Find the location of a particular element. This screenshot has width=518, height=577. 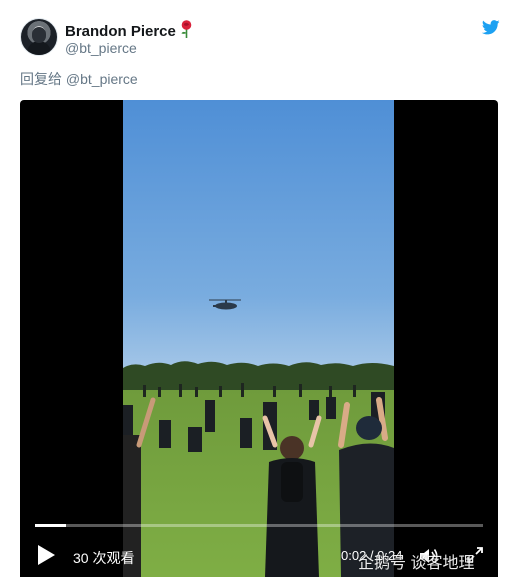

reply-context: 回复给 @bt_pierce is located at coordinates (79, 79).